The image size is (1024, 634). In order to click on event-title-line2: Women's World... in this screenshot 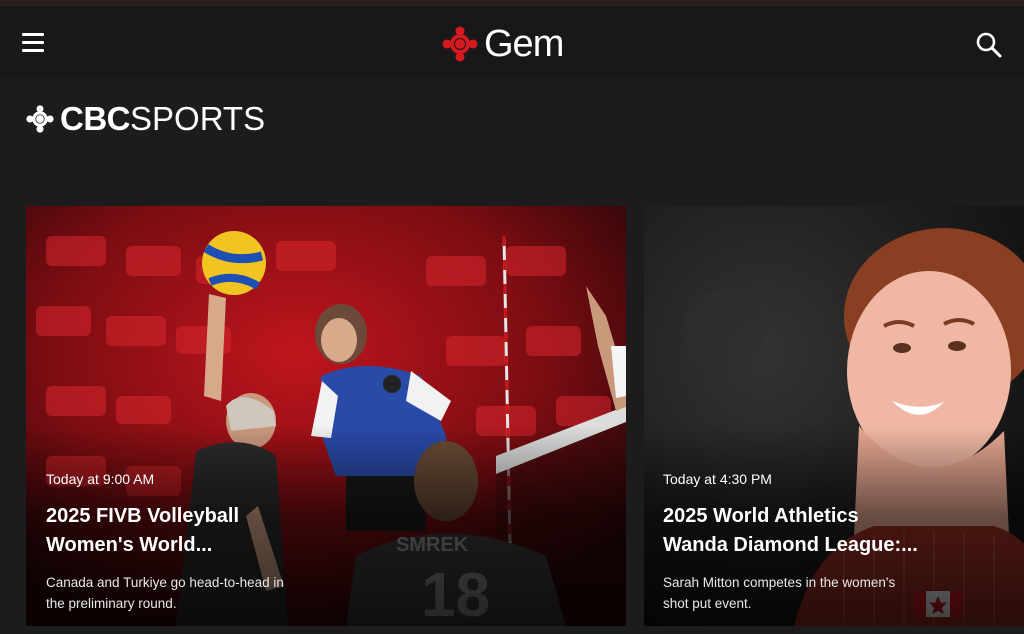, I will do `click(129, 545)`.